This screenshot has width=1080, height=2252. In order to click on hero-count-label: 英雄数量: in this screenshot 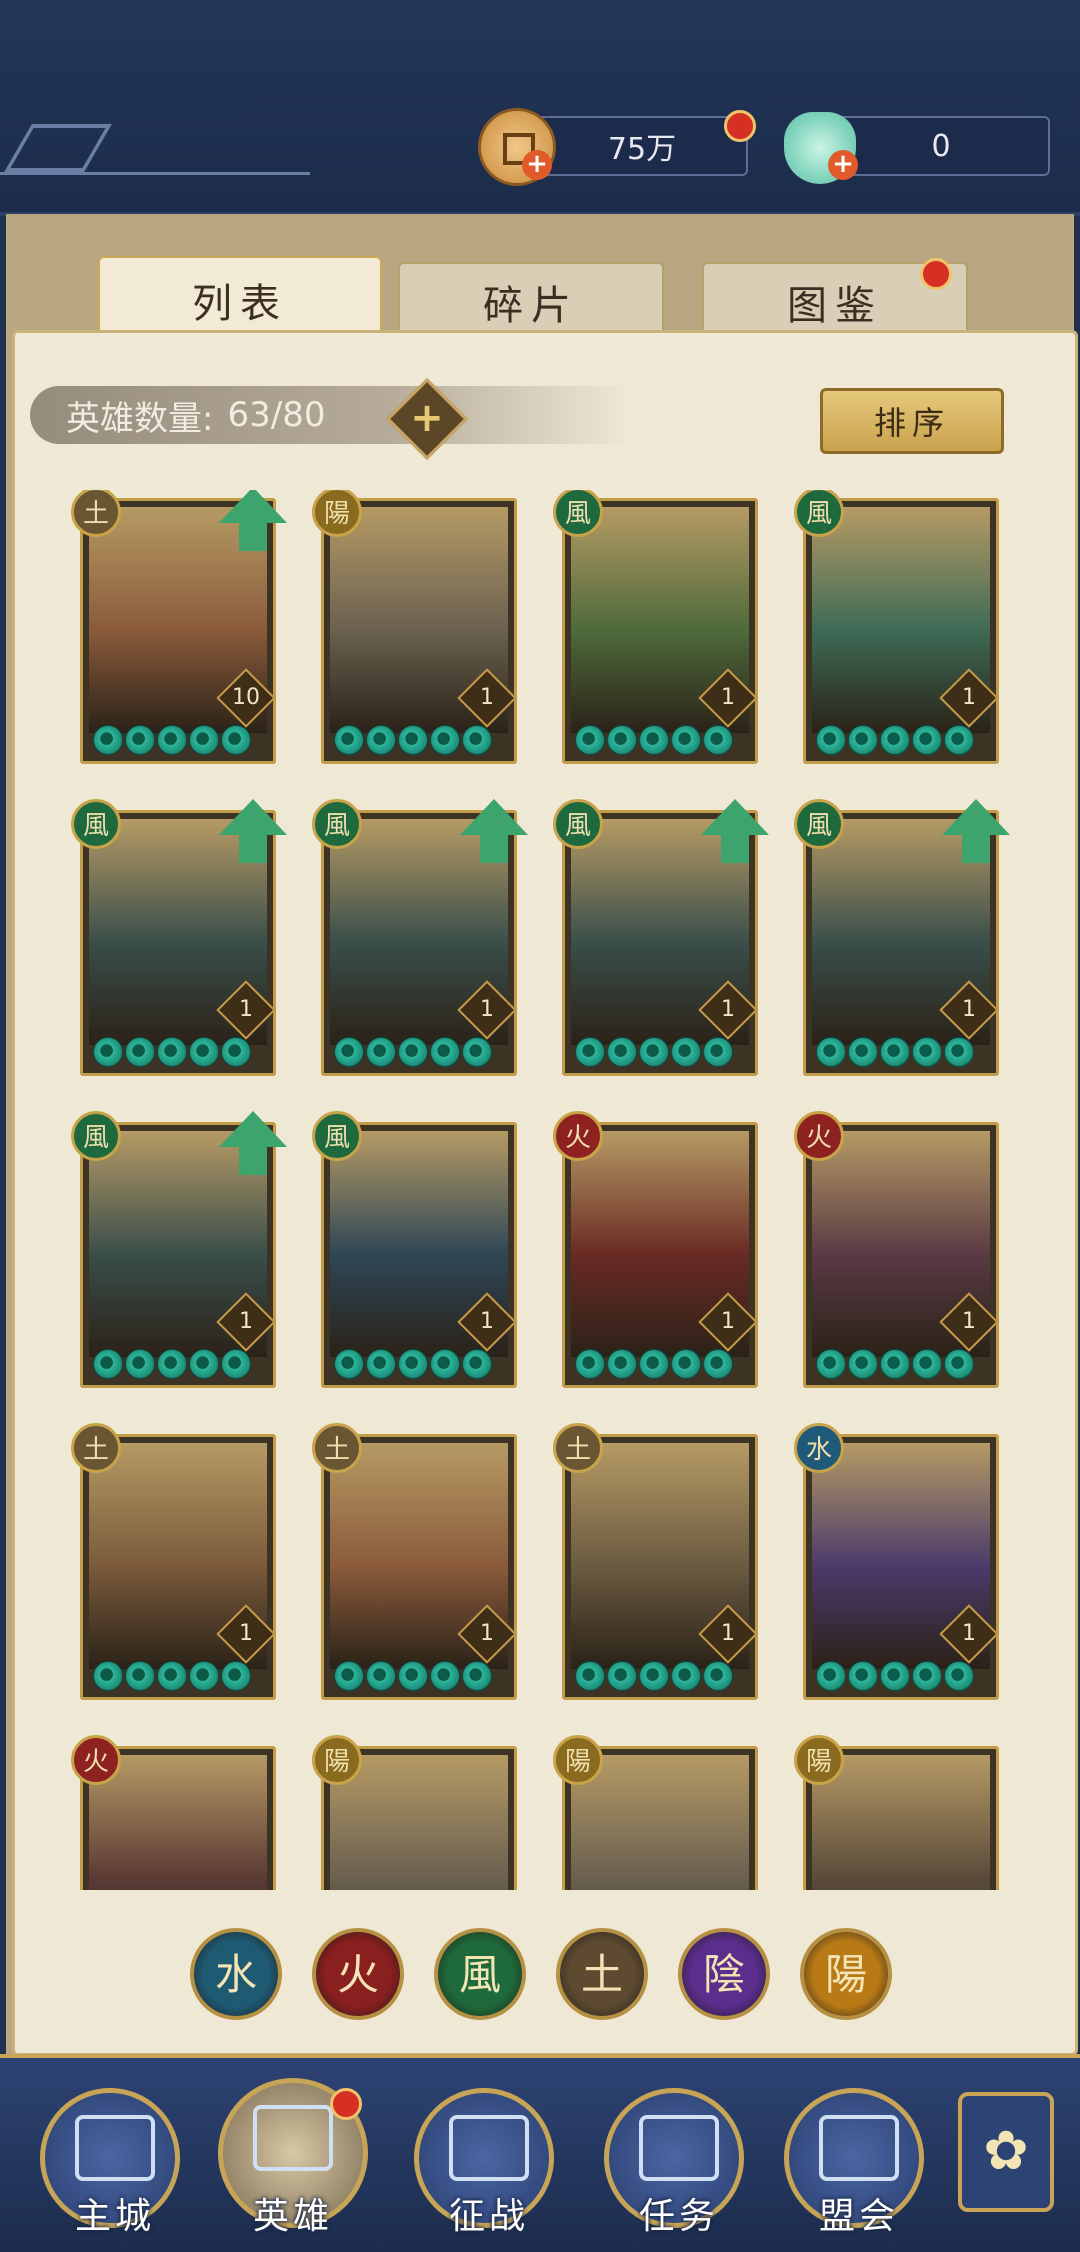, I will do `click(140, 418)`.